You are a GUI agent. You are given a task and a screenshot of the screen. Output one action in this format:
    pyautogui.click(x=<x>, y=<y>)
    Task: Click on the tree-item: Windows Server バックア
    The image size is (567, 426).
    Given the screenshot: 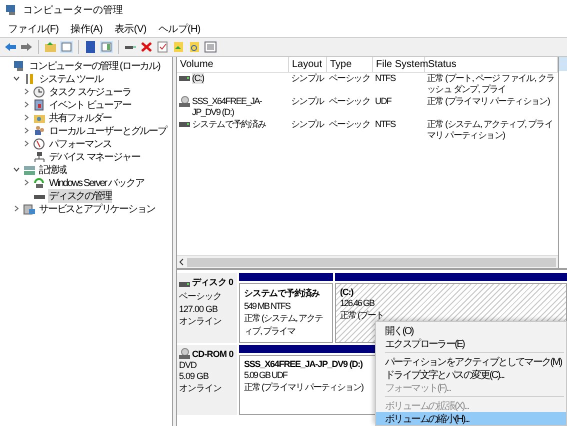 What is the action you would take?
    pyautogui.click(x=96, y=183)
    